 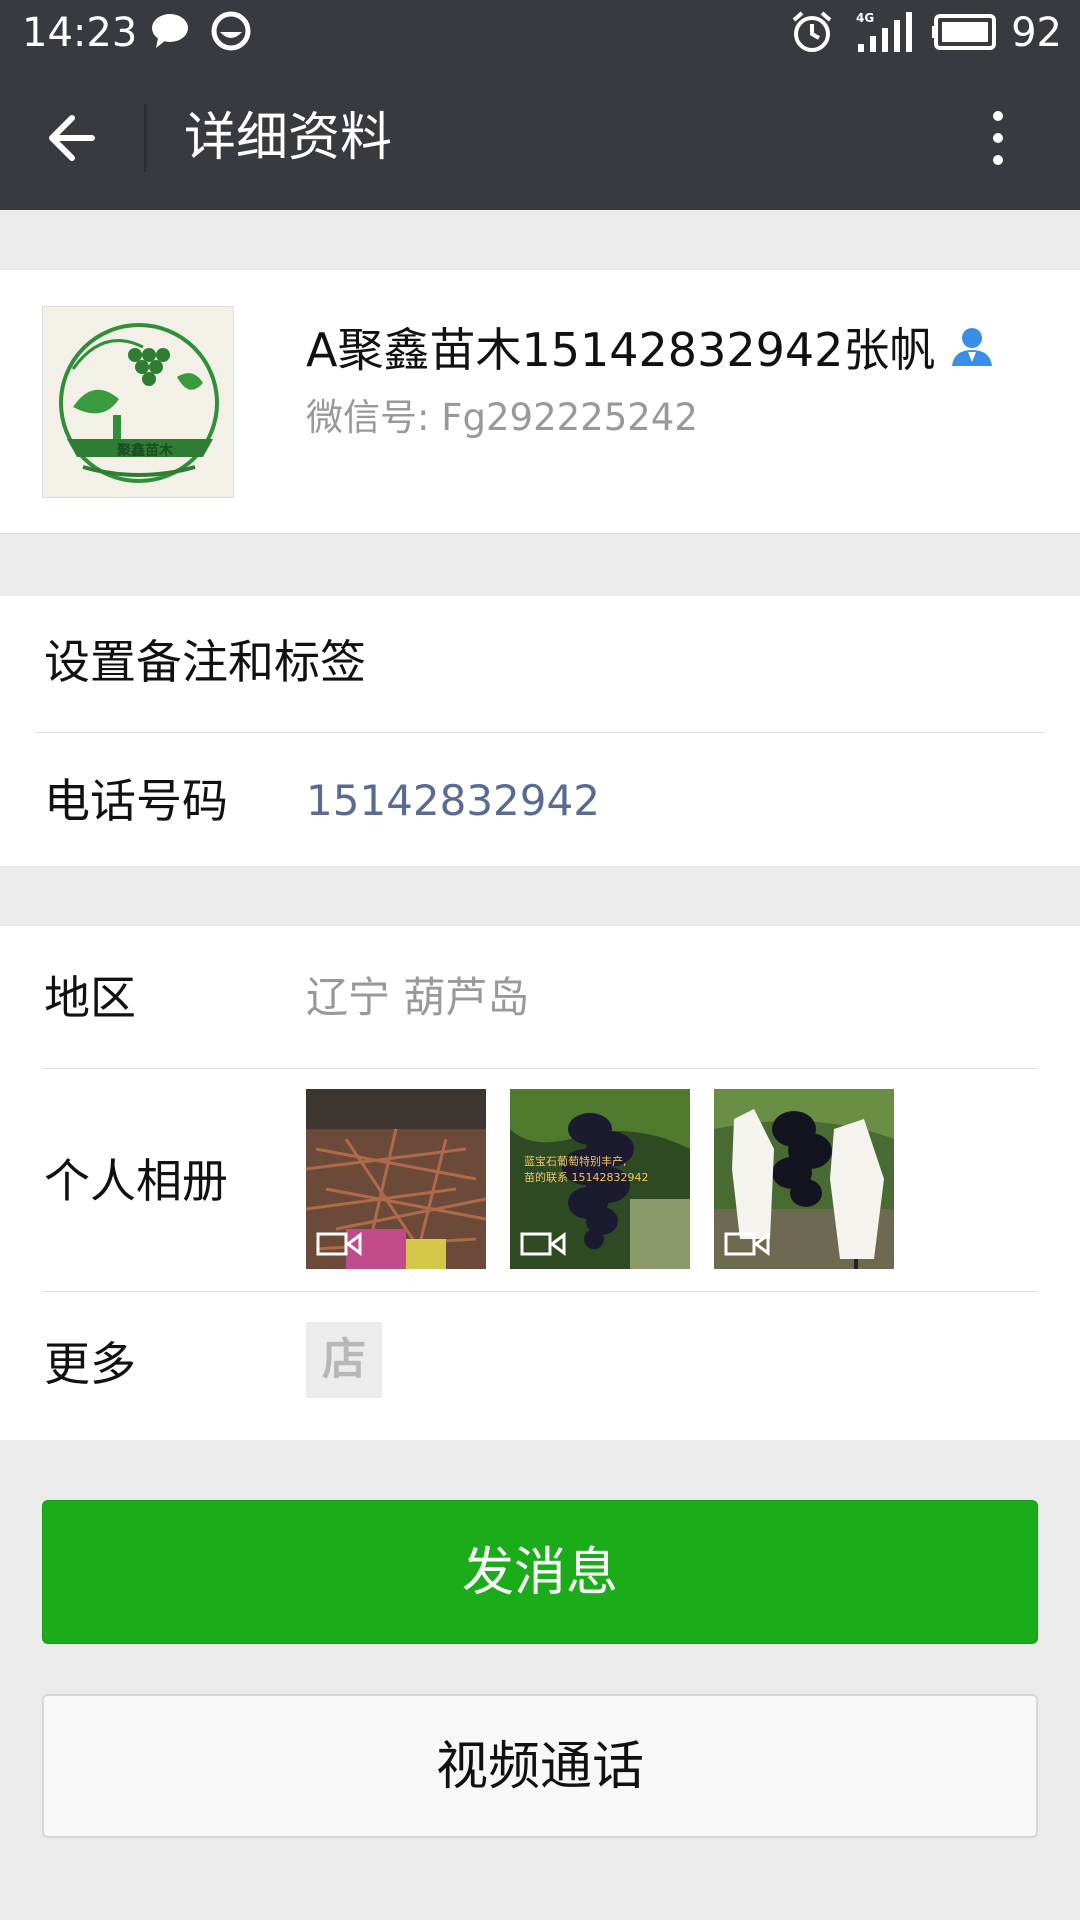 I want to click on phone-number-link: 15142832942, so click(x=453, y=801).